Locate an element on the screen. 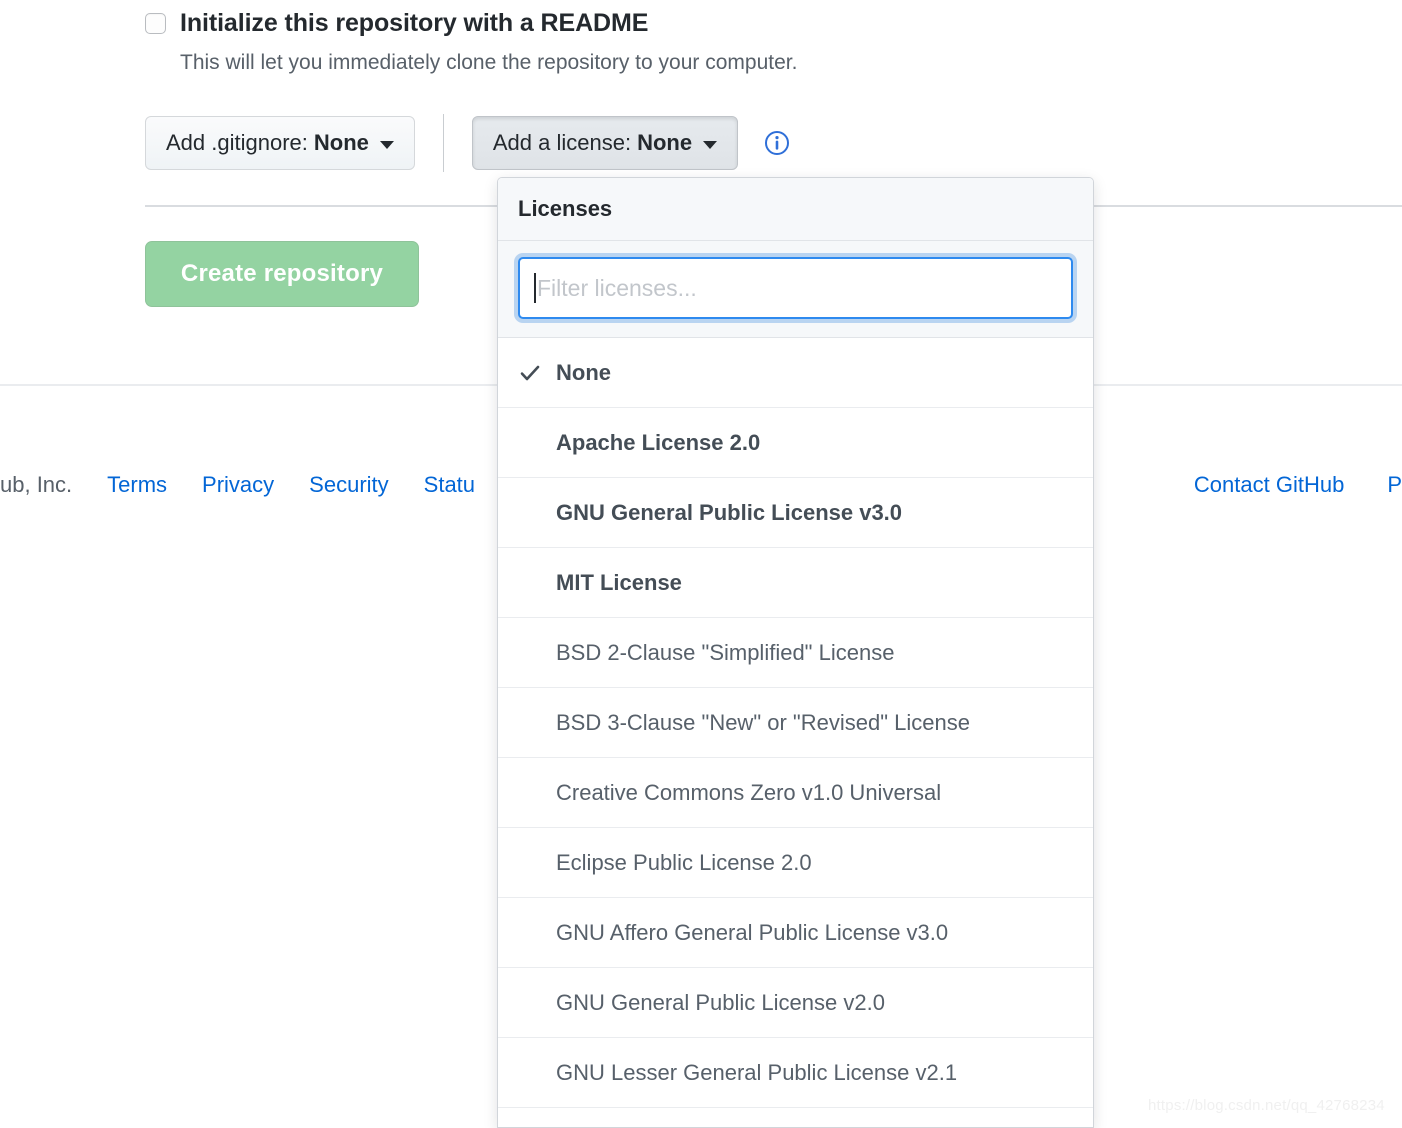  add-gitignore-button: Add .gitignore: None is located at coordinates (280, 143).